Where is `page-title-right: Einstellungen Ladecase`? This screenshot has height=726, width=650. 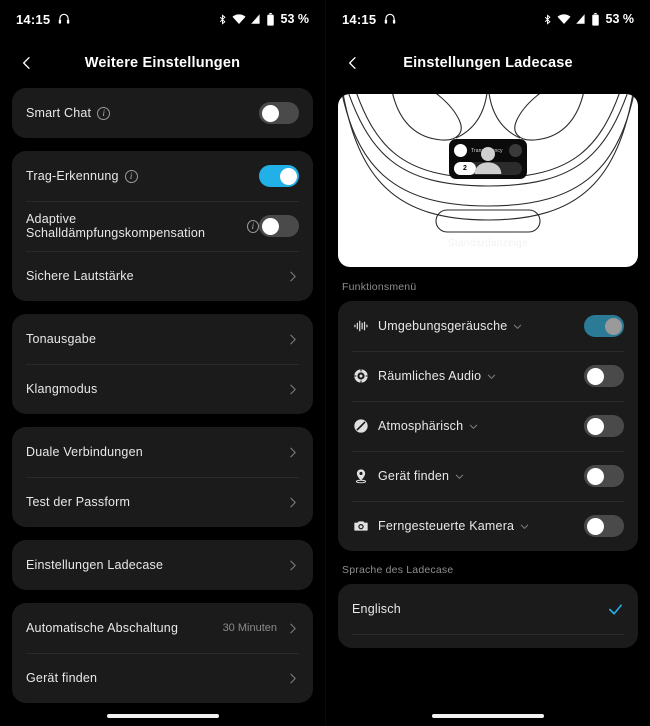 page-title-right: Einstellungen Ladecase is located at coordinates (488, 63).